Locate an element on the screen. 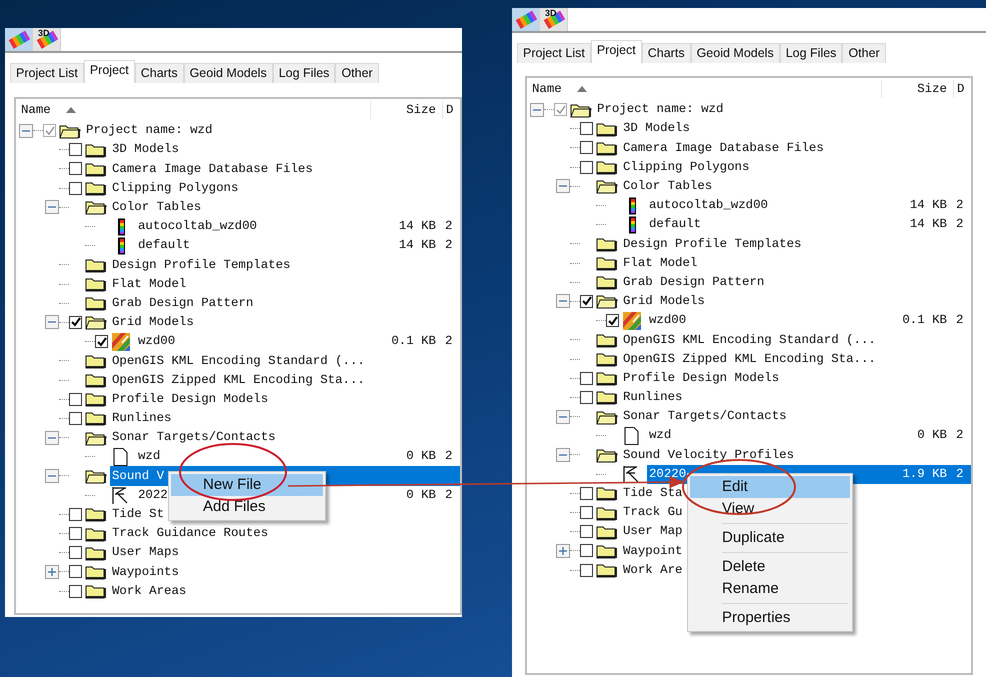  menu-item: Delete is located at coordinates (770, 567).